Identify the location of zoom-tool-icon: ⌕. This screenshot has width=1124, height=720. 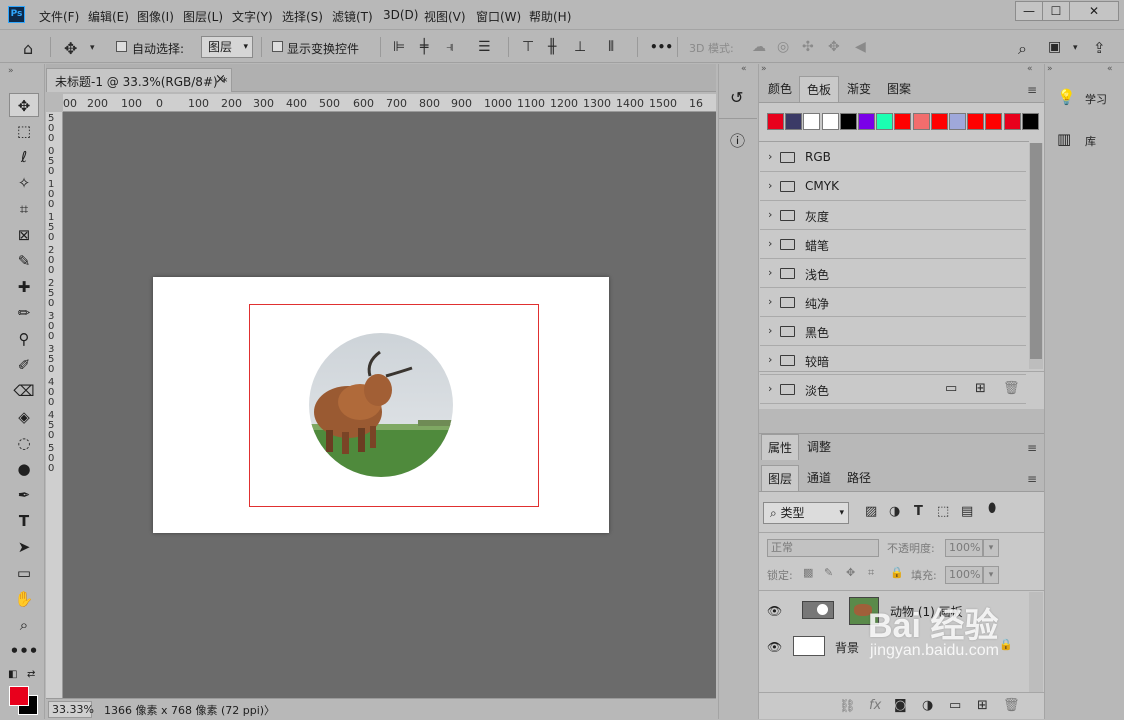
(24, 625).